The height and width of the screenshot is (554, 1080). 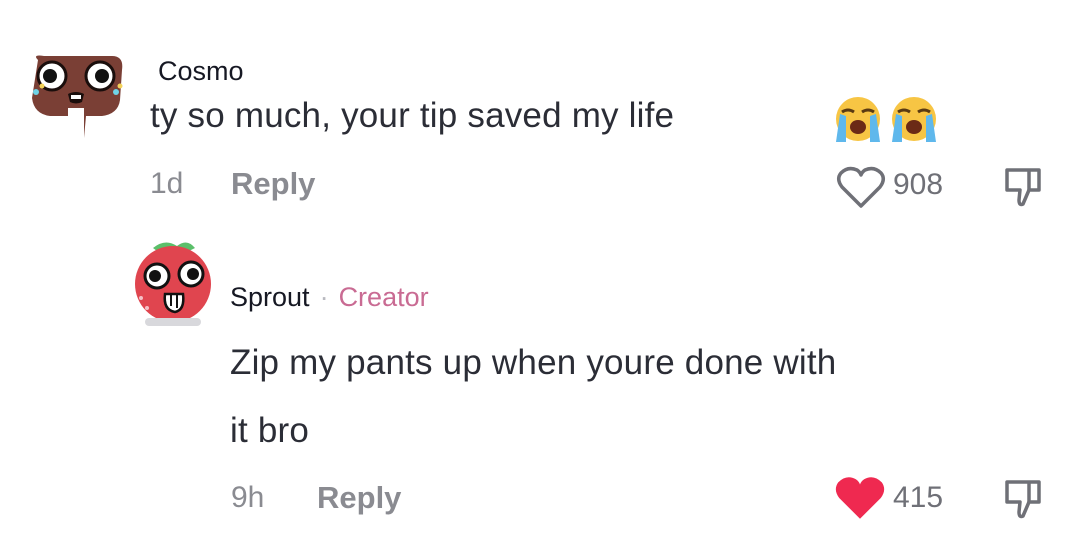 What do you see at coordinates (270, 430) in the screenshot?
I see `comment-text-line-2: it bro` at bounding box center [270, 430].